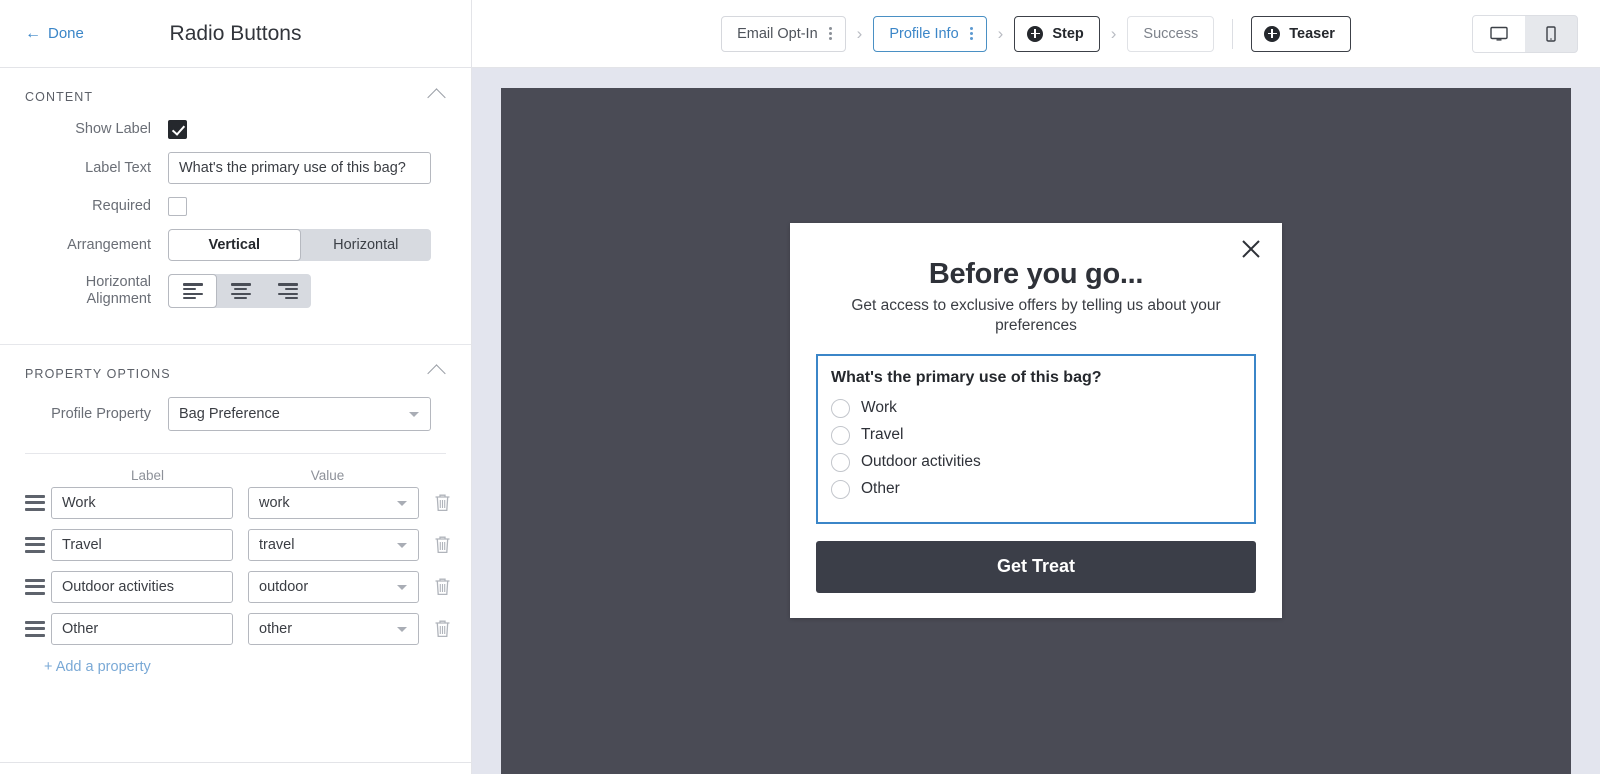 The height and width of the screenshot is (774, 1600). Describe the element at coordinates (1036, 462) in the screenshot. I see `radio-option: Outdoor activities` at that location.